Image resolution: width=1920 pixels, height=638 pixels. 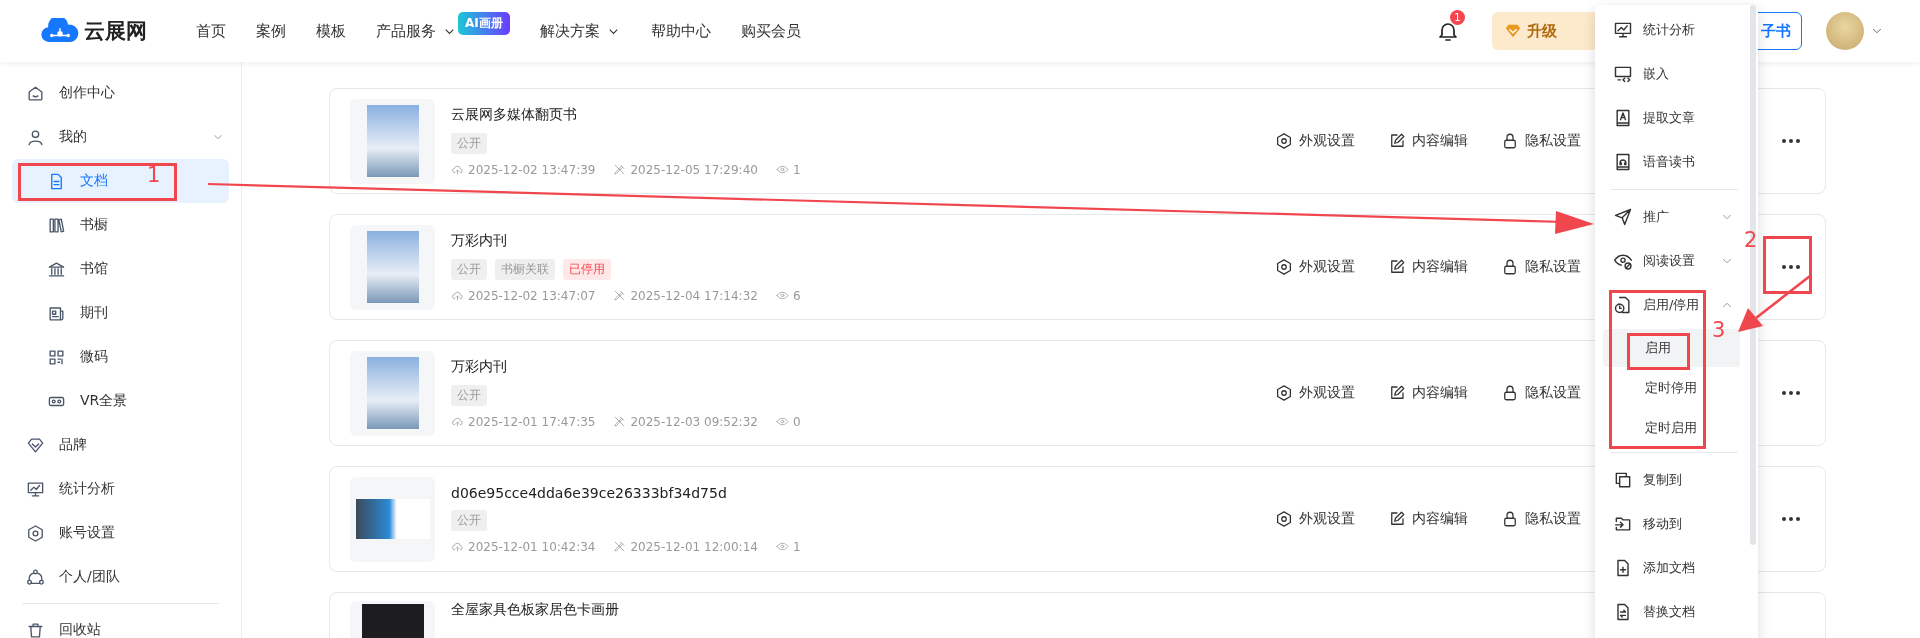 I want to click on sidebar-item: 统计分析, so click(x=120, y=489).